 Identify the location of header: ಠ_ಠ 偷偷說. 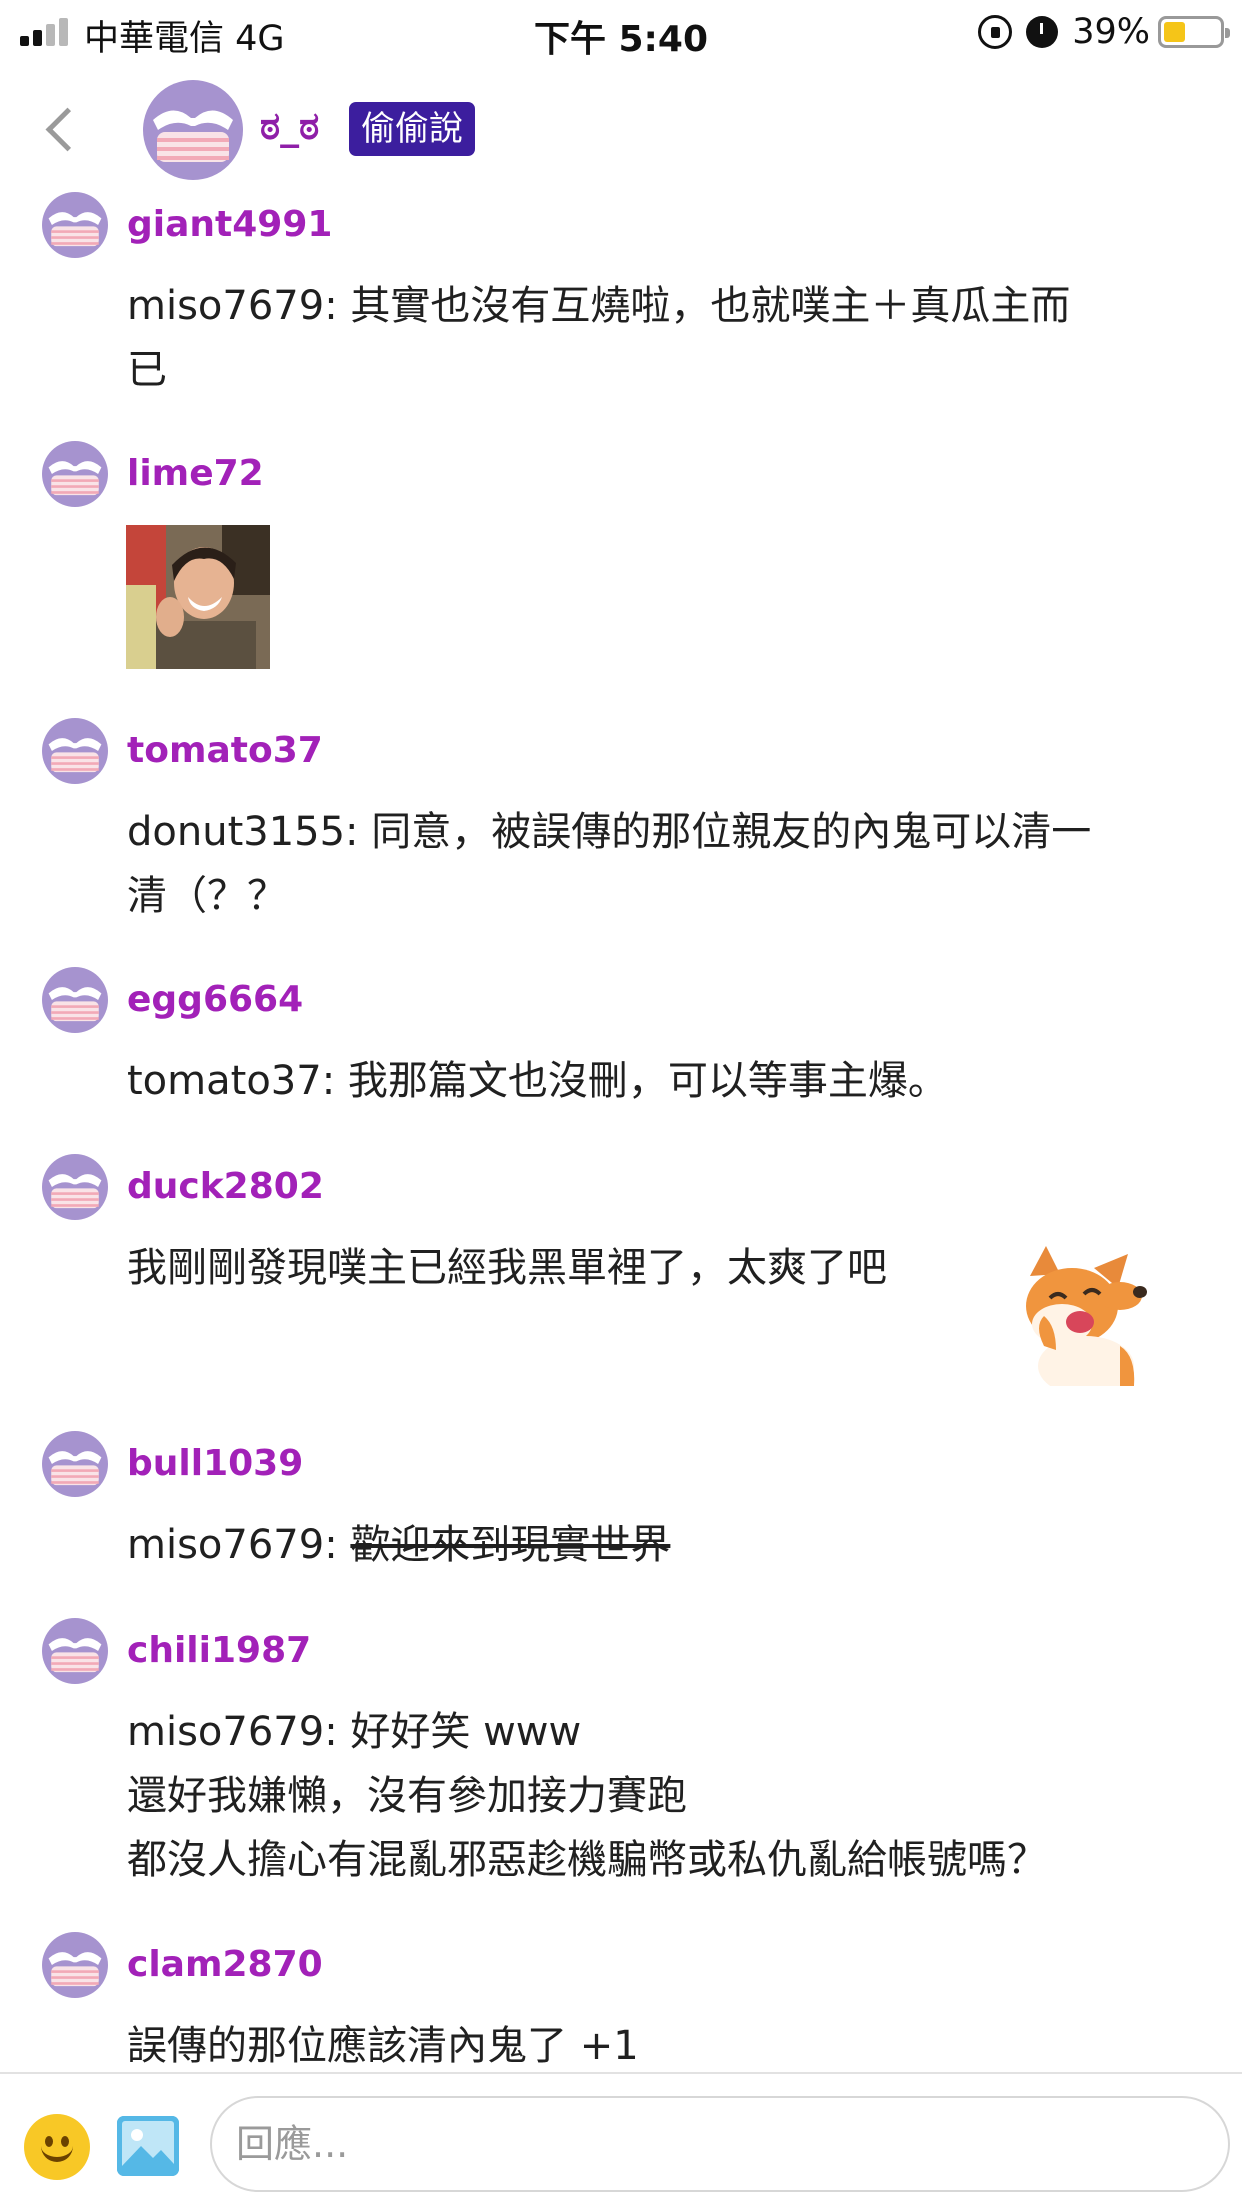
(621, 126).